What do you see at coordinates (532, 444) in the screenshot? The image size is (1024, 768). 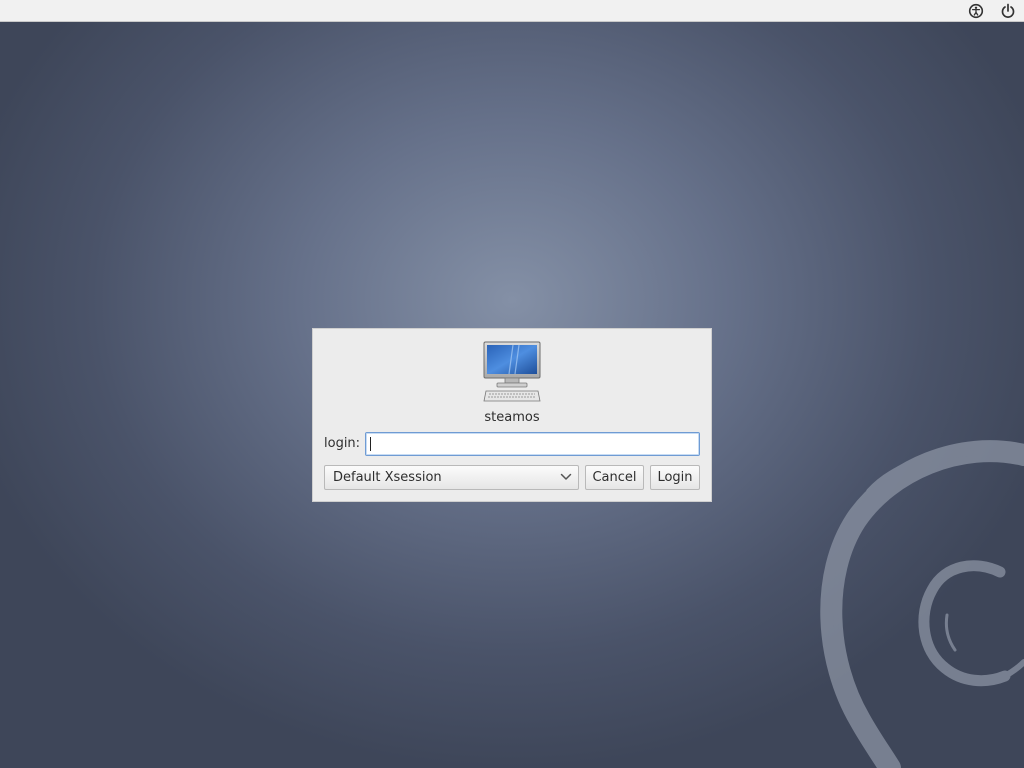 I see `login-input` at bounding box center [532, 444].